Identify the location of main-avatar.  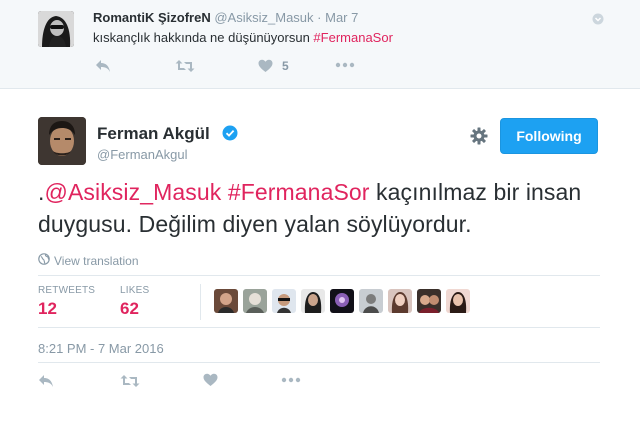
(62, 141).